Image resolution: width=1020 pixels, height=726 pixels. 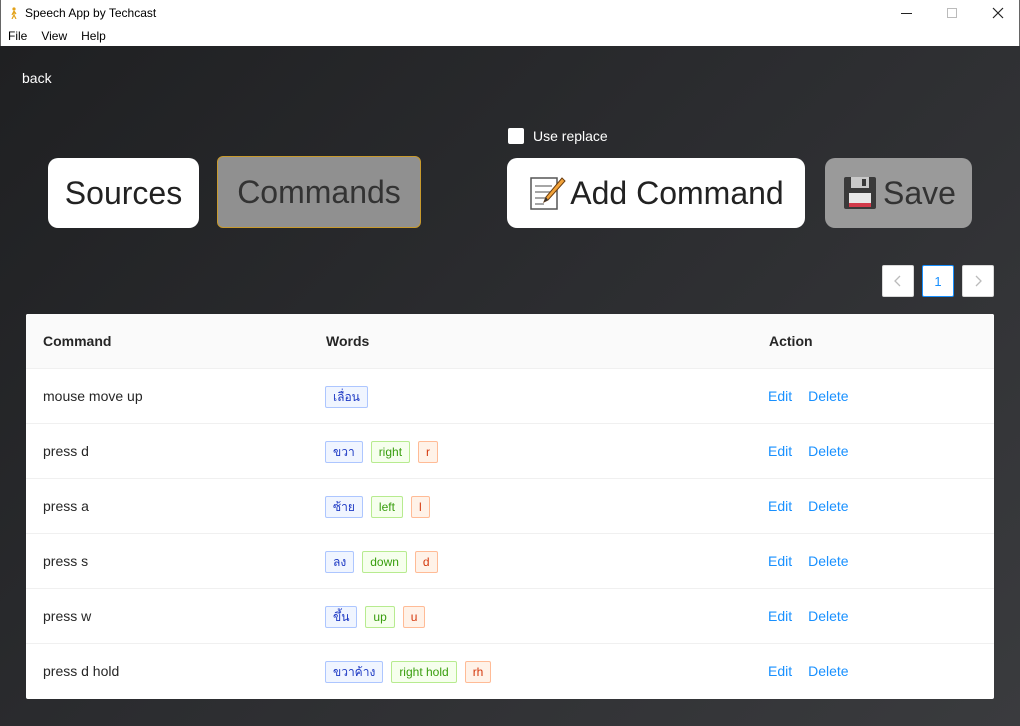 I want to click on pagination-prev-button, so click(x=898, y=281).